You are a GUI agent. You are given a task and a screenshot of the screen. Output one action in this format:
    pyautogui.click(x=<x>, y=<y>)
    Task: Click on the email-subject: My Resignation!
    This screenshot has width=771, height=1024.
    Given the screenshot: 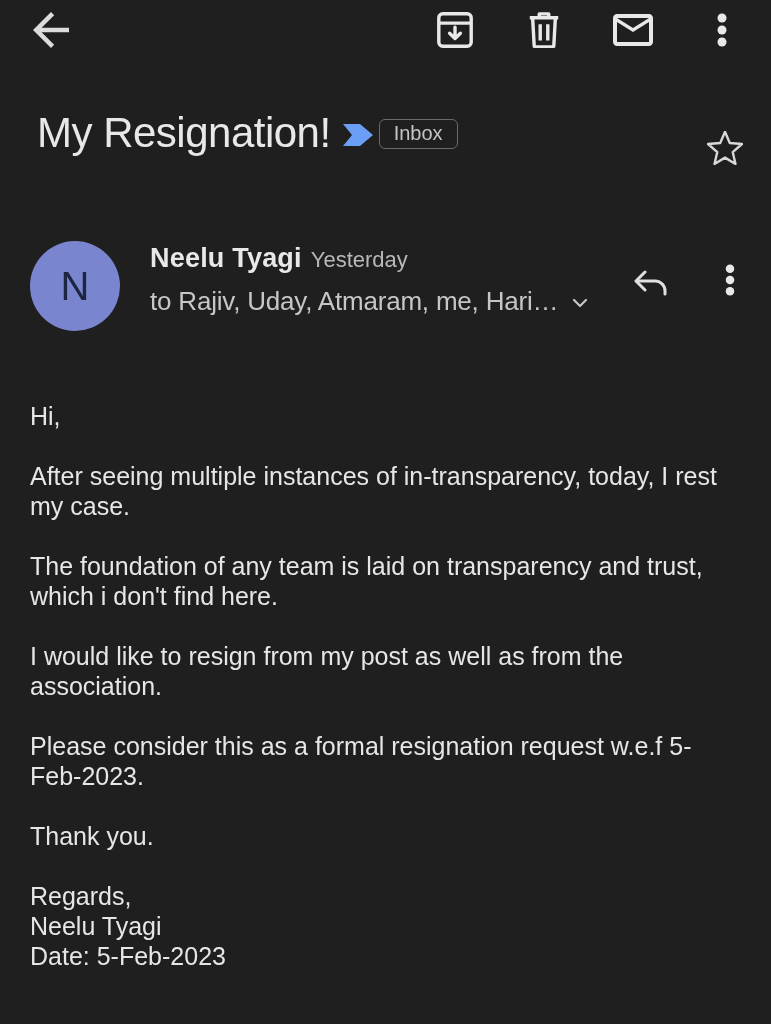 What is the action you would take?
    pyautogui.click(x=184, y=133)
    